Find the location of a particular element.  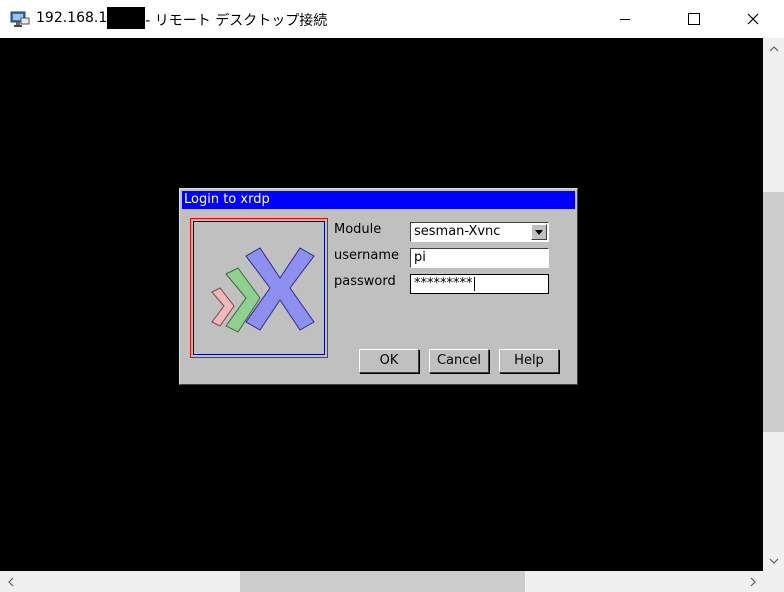

chevron-up-icon is located at coordinates (773, 48).